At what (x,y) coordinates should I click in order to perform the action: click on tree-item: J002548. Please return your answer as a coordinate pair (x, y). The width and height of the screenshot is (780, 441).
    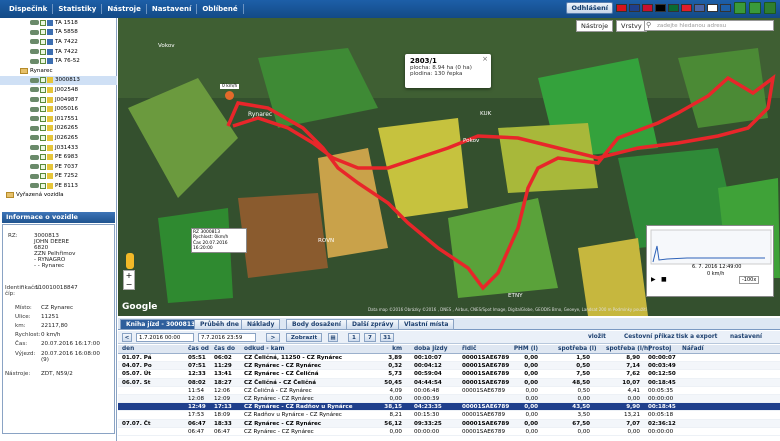
    Looking at the image, I should click on (58, 90).